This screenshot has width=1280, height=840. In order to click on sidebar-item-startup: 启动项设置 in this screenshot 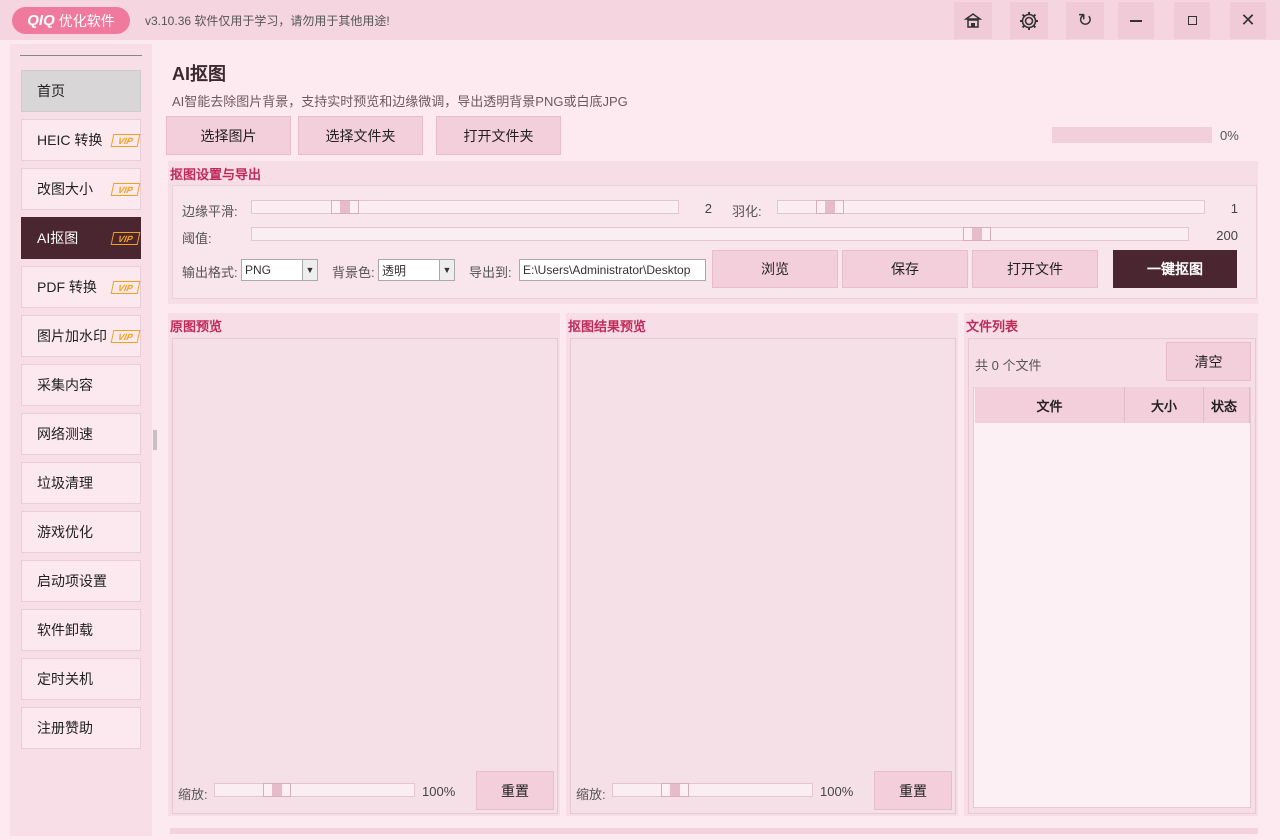, I will do `click(81, 581)`.